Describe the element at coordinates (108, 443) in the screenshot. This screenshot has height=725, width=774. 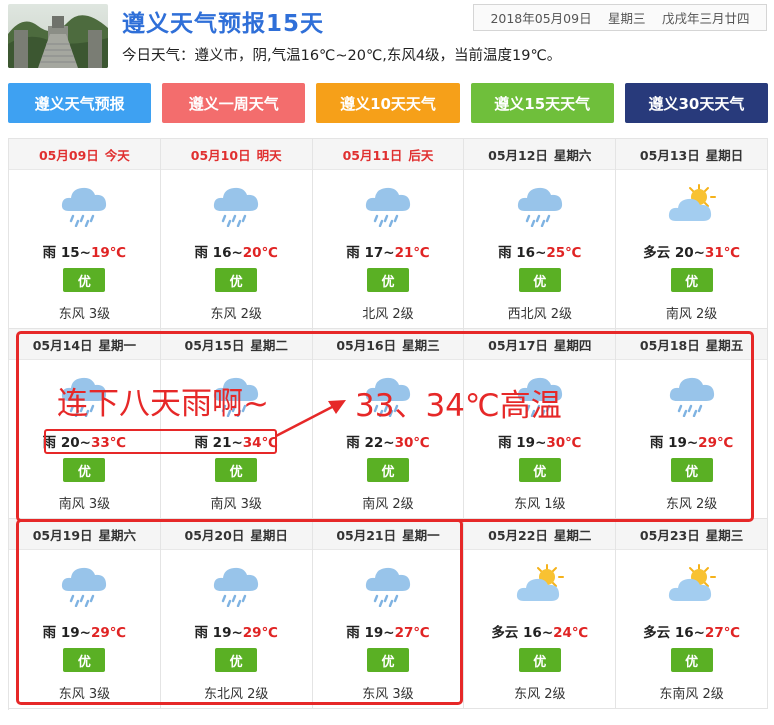
I see `temp-high: 33℃` at that location.